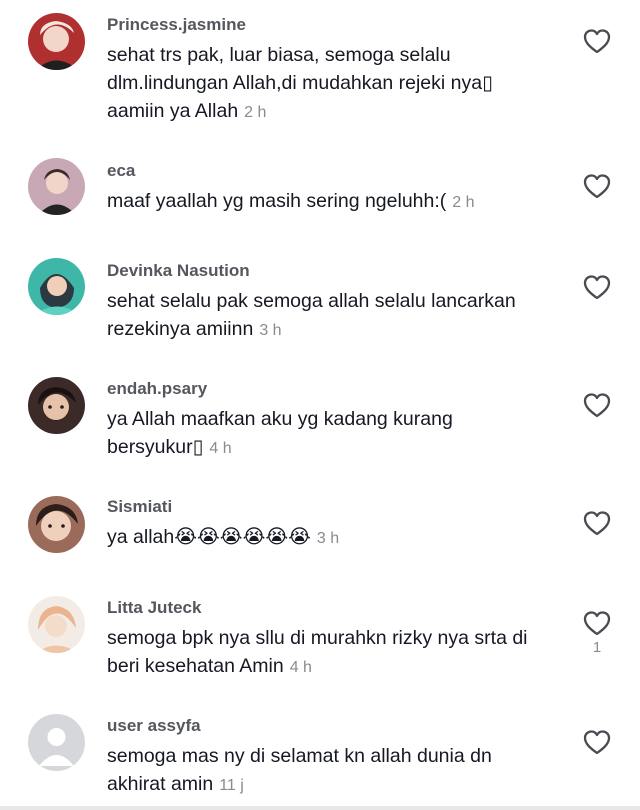 This screenshot has width=640, height=810. I want to click on comment-username: Princess.jasmine, so click(176, 25).